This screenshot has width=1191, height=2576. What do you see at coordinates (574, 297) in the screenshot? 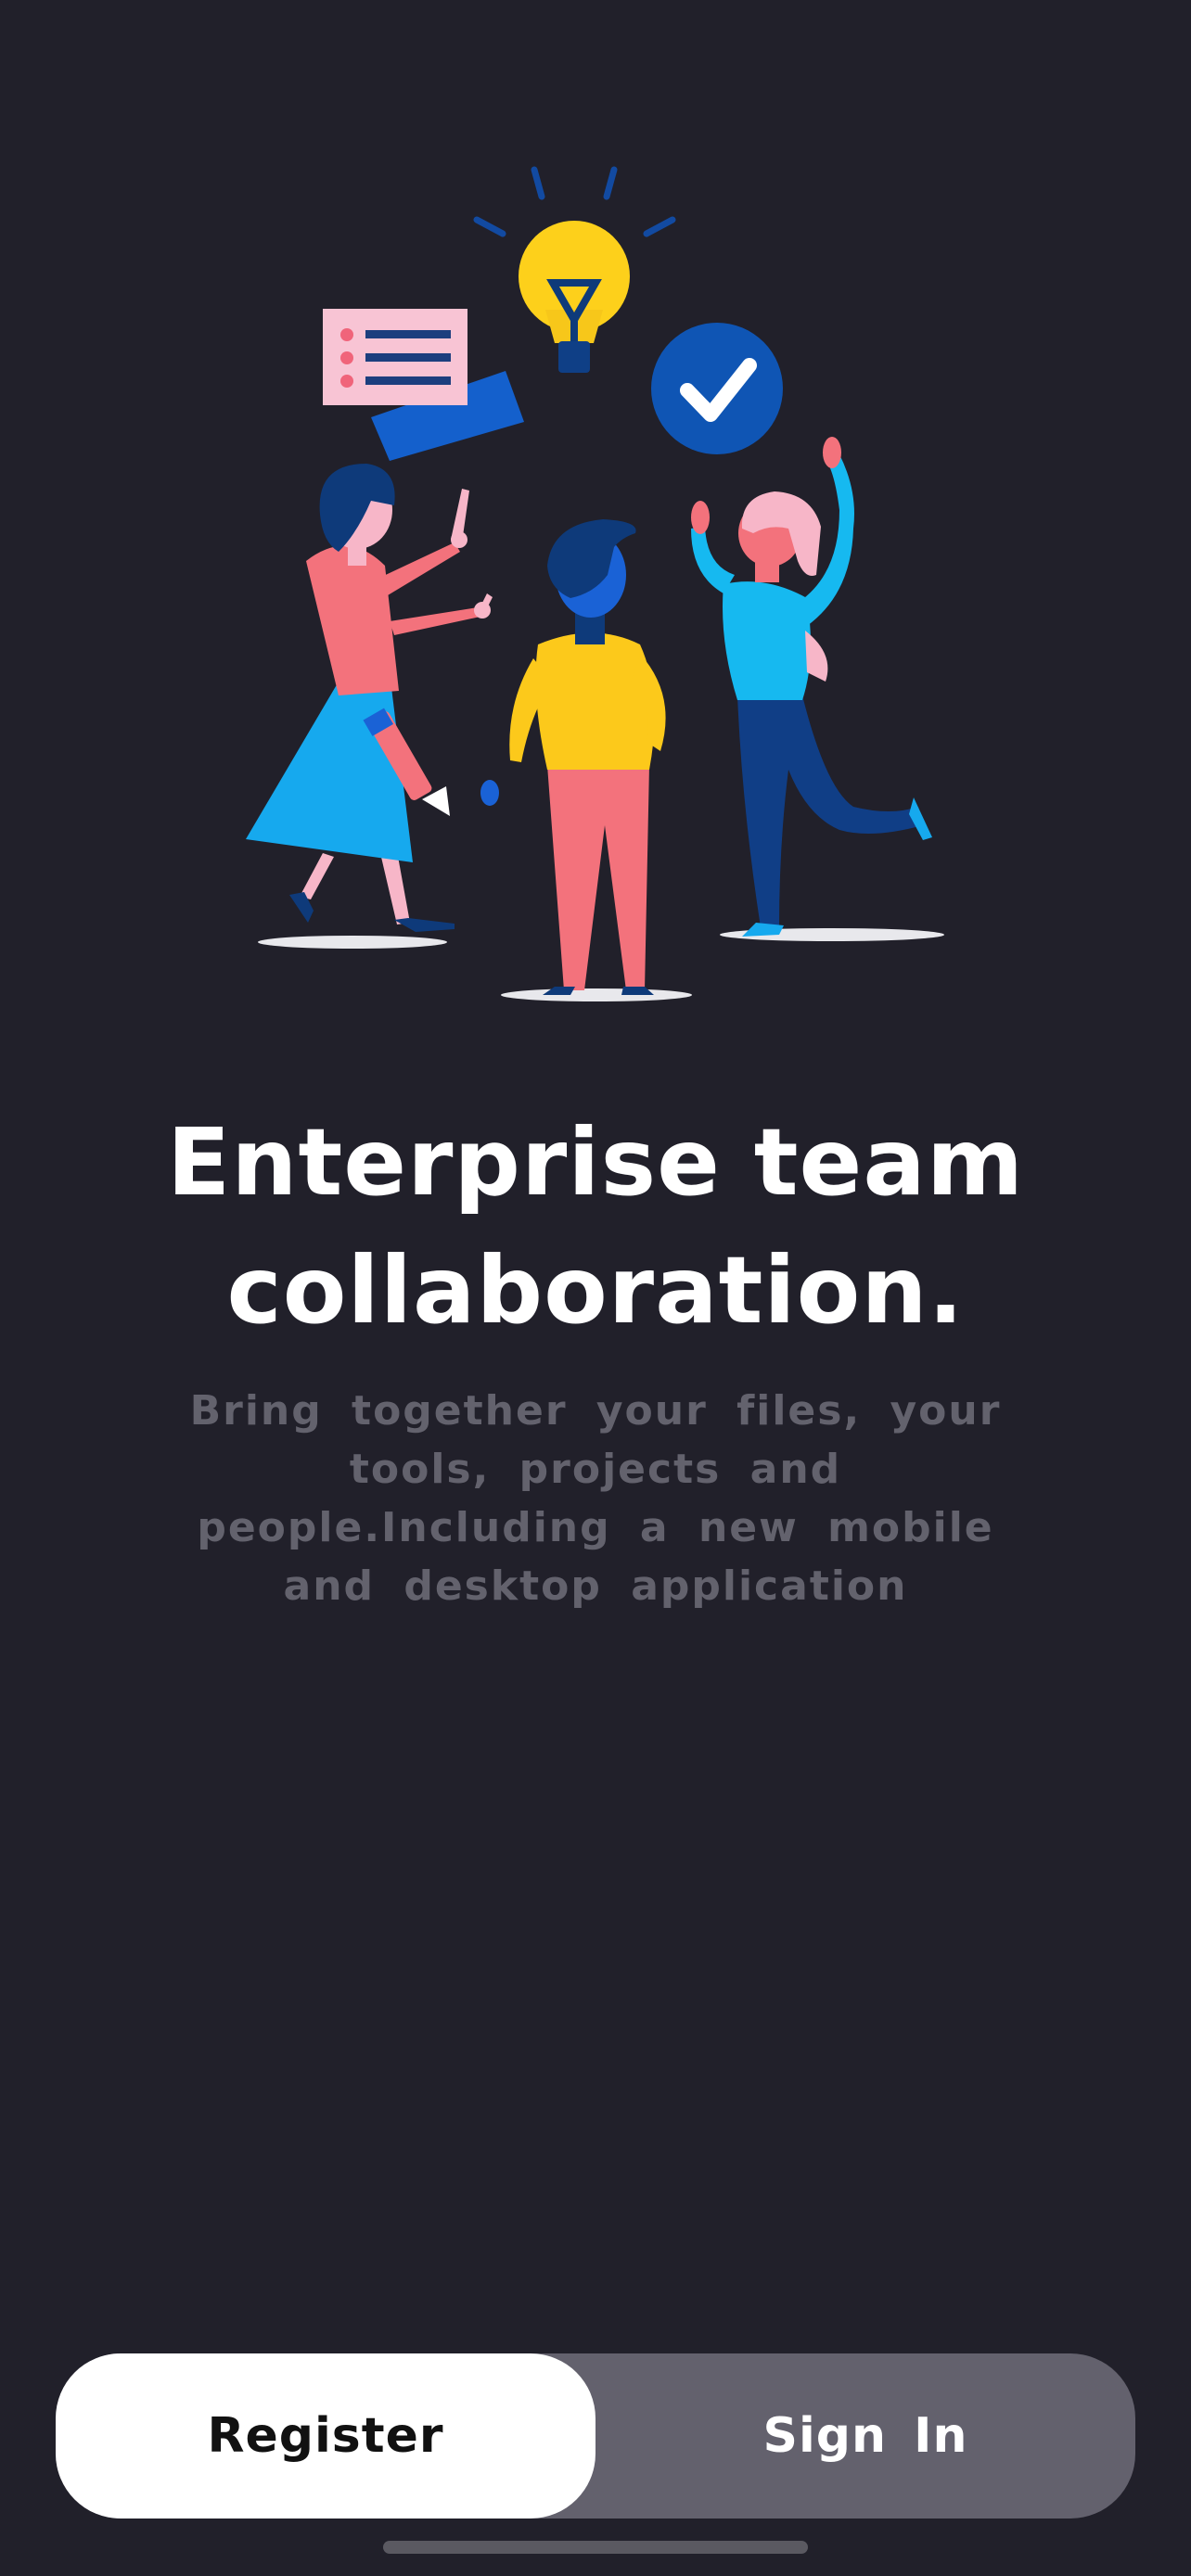
I see `lightbulb-icon` at bounding box center [574, 297].